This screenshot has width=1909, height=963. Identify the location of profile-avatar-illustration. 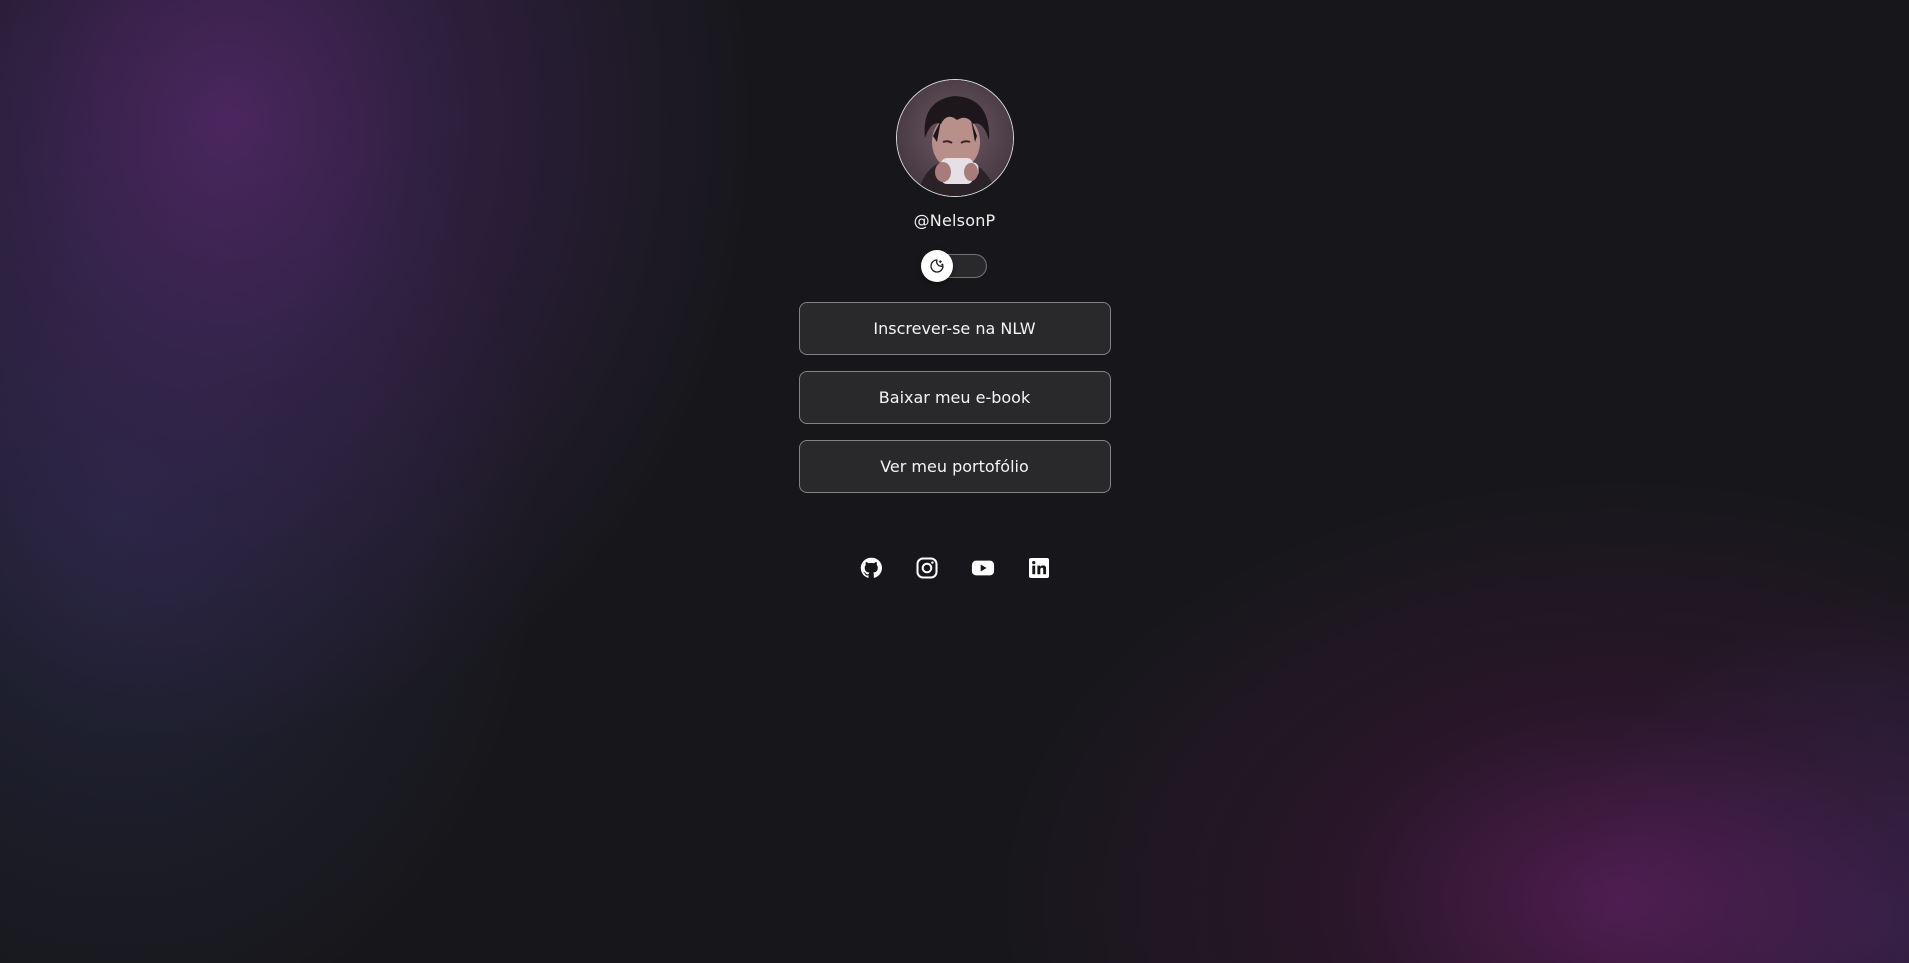
(954, 138).